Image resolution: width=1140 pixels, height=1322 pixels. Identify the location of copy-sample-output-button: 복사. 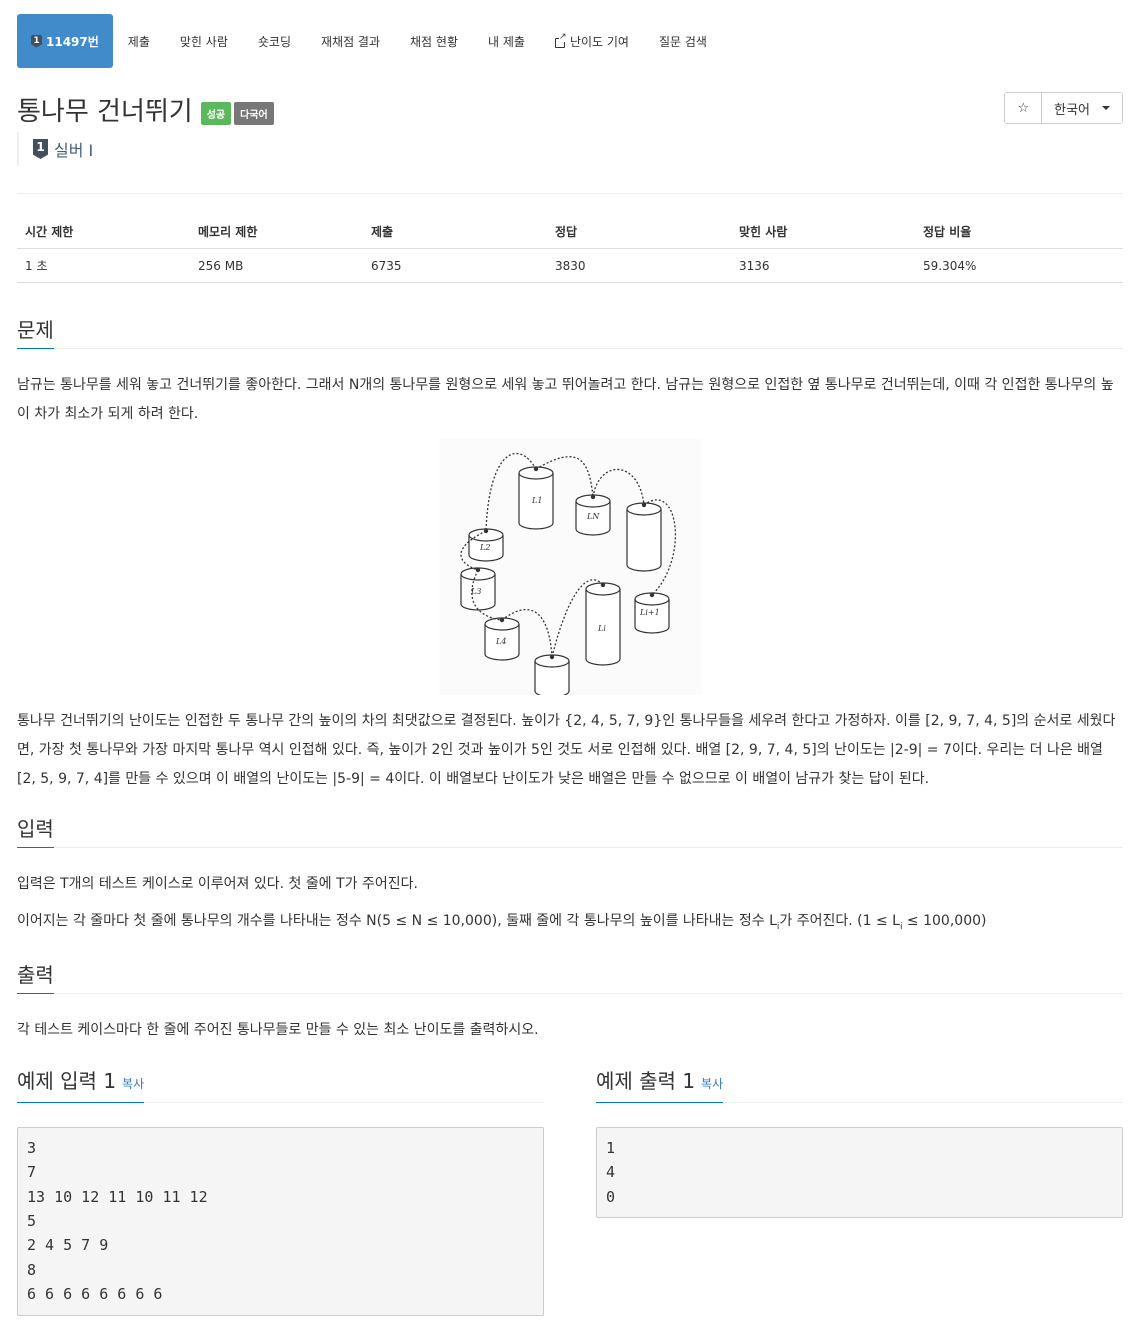
(712, 1084).